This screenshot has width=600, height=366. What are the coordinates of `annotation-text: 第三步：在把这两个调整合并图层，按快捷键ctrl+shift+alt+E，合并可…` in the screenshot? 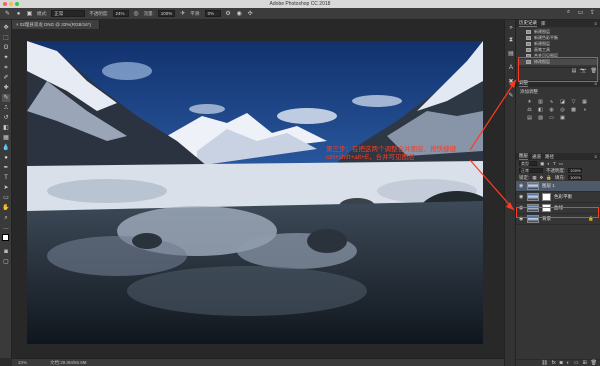 It's located at (391, 153).